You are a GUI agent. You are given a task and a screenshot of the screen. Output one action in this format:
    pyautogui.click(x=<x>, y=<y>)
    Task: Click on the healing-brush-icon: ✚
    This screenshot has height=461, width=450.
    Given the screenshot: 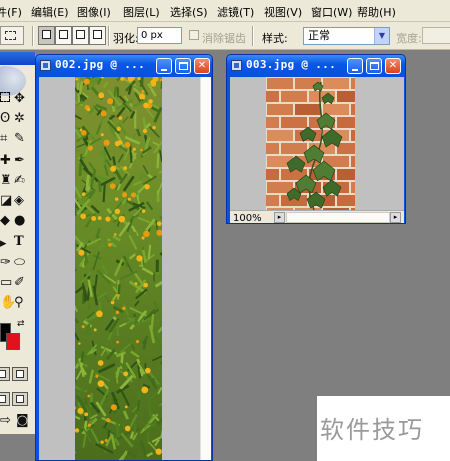 What is the action you would take?
    pyautogui.click(x=5, y=161)
    